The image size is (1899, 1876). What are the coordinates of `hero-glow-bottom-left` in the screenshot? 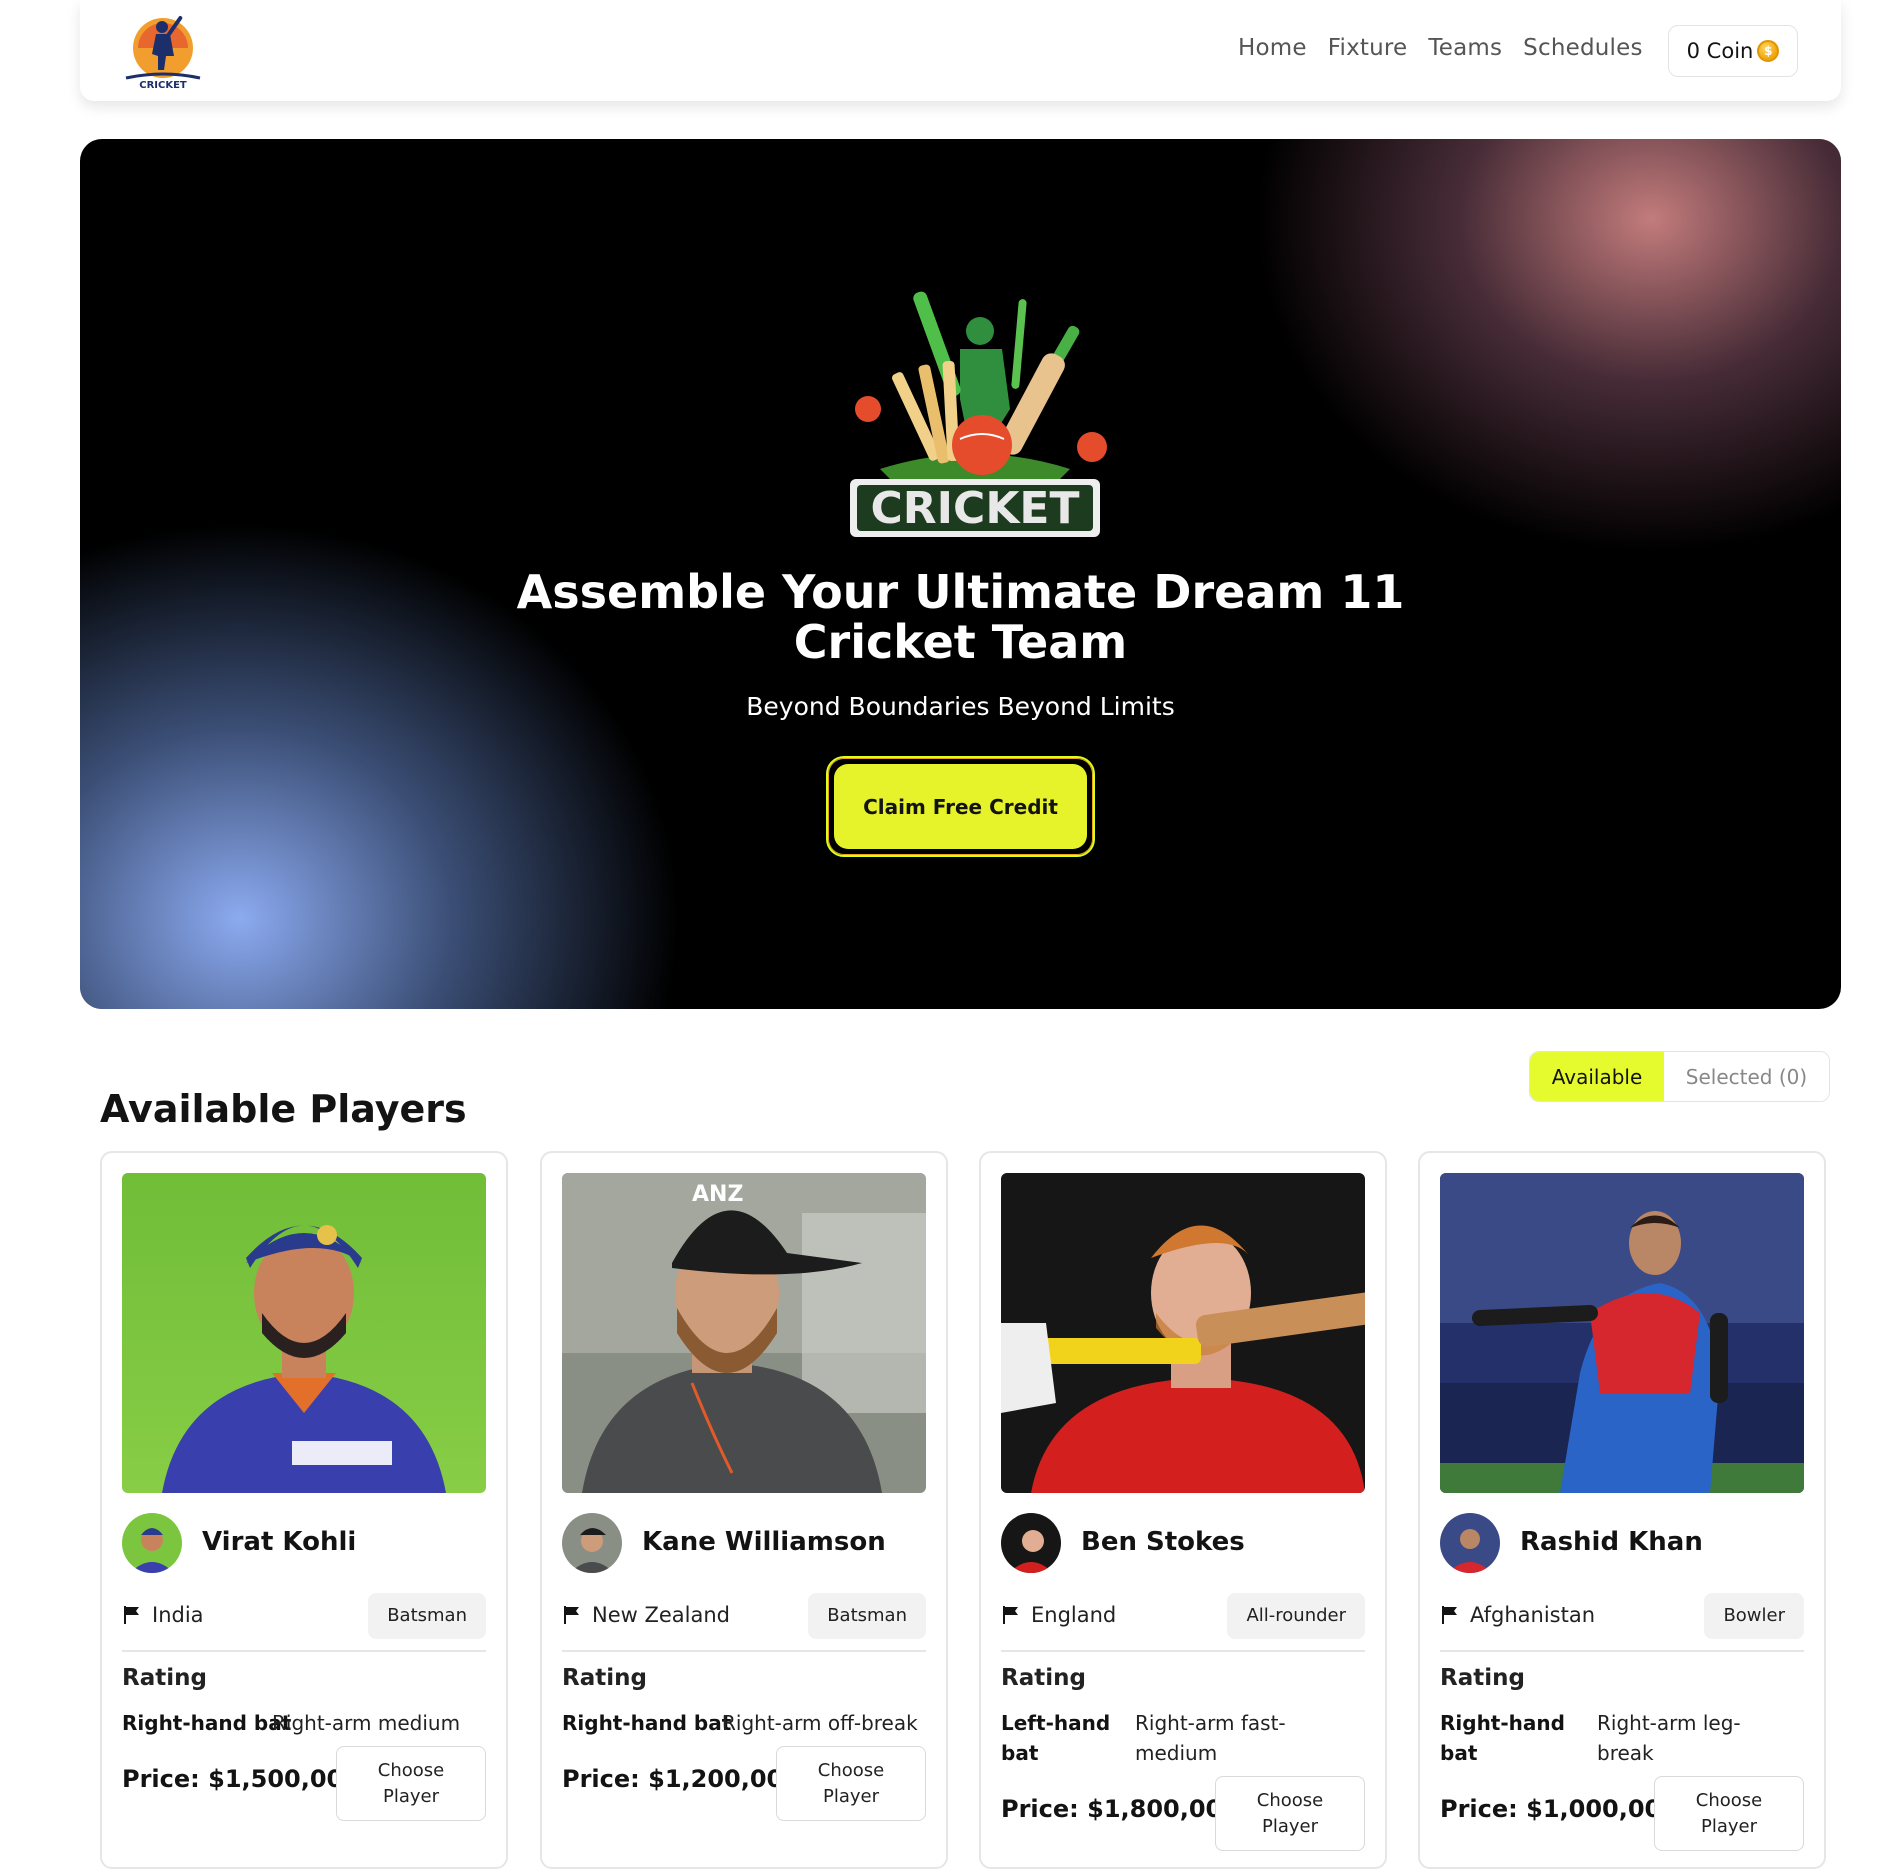 It's located at (410, 739).